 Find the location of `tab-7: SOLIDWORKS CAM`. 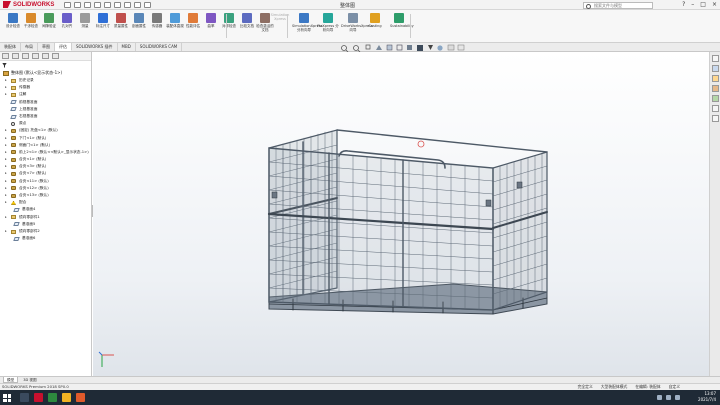

tab-7: SOLIDWORKS CAM is located at coordinates (159, 47).